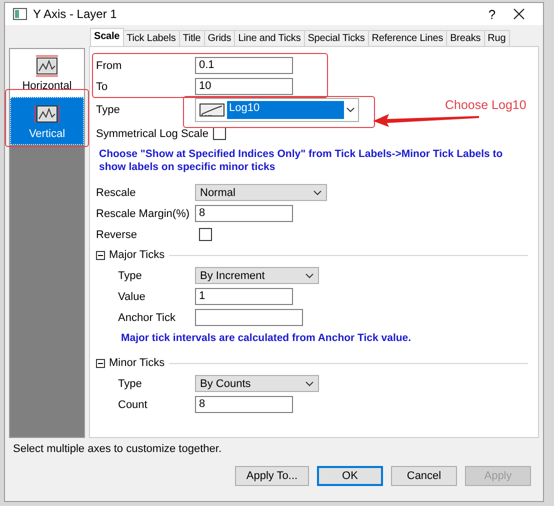 This screenshot has height=506, width=554. I want to click on tab: Scale, so click(107, 37).